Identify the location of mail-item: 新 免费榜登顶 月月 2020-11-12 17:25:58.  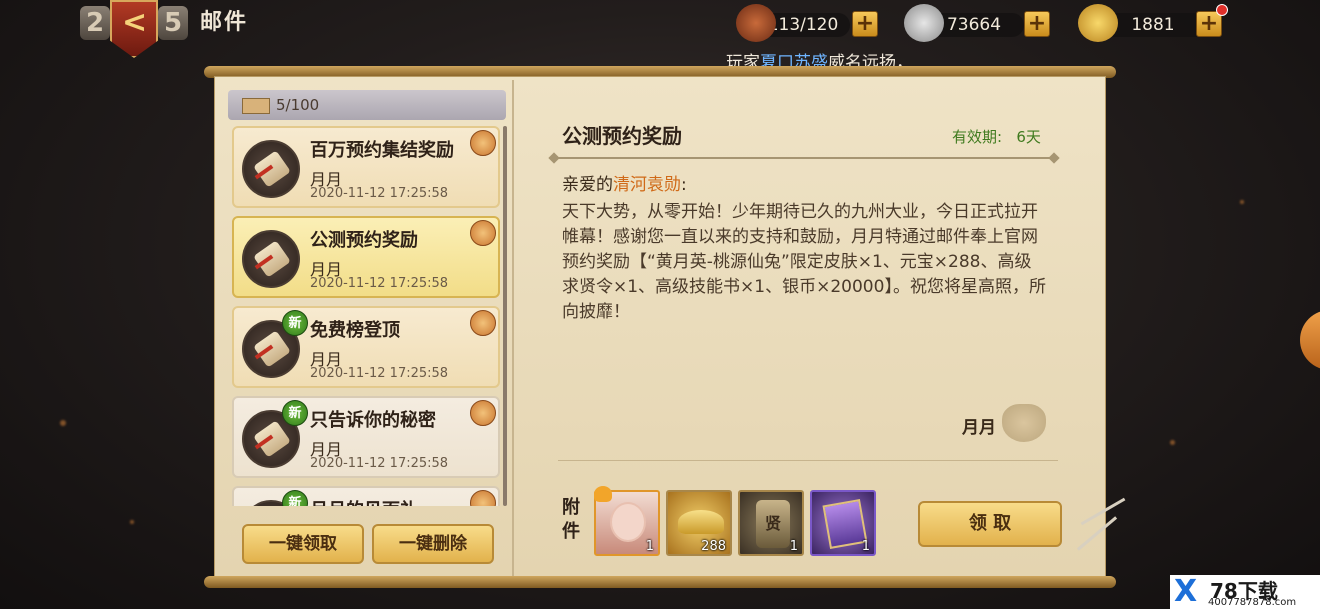
(366, 347).